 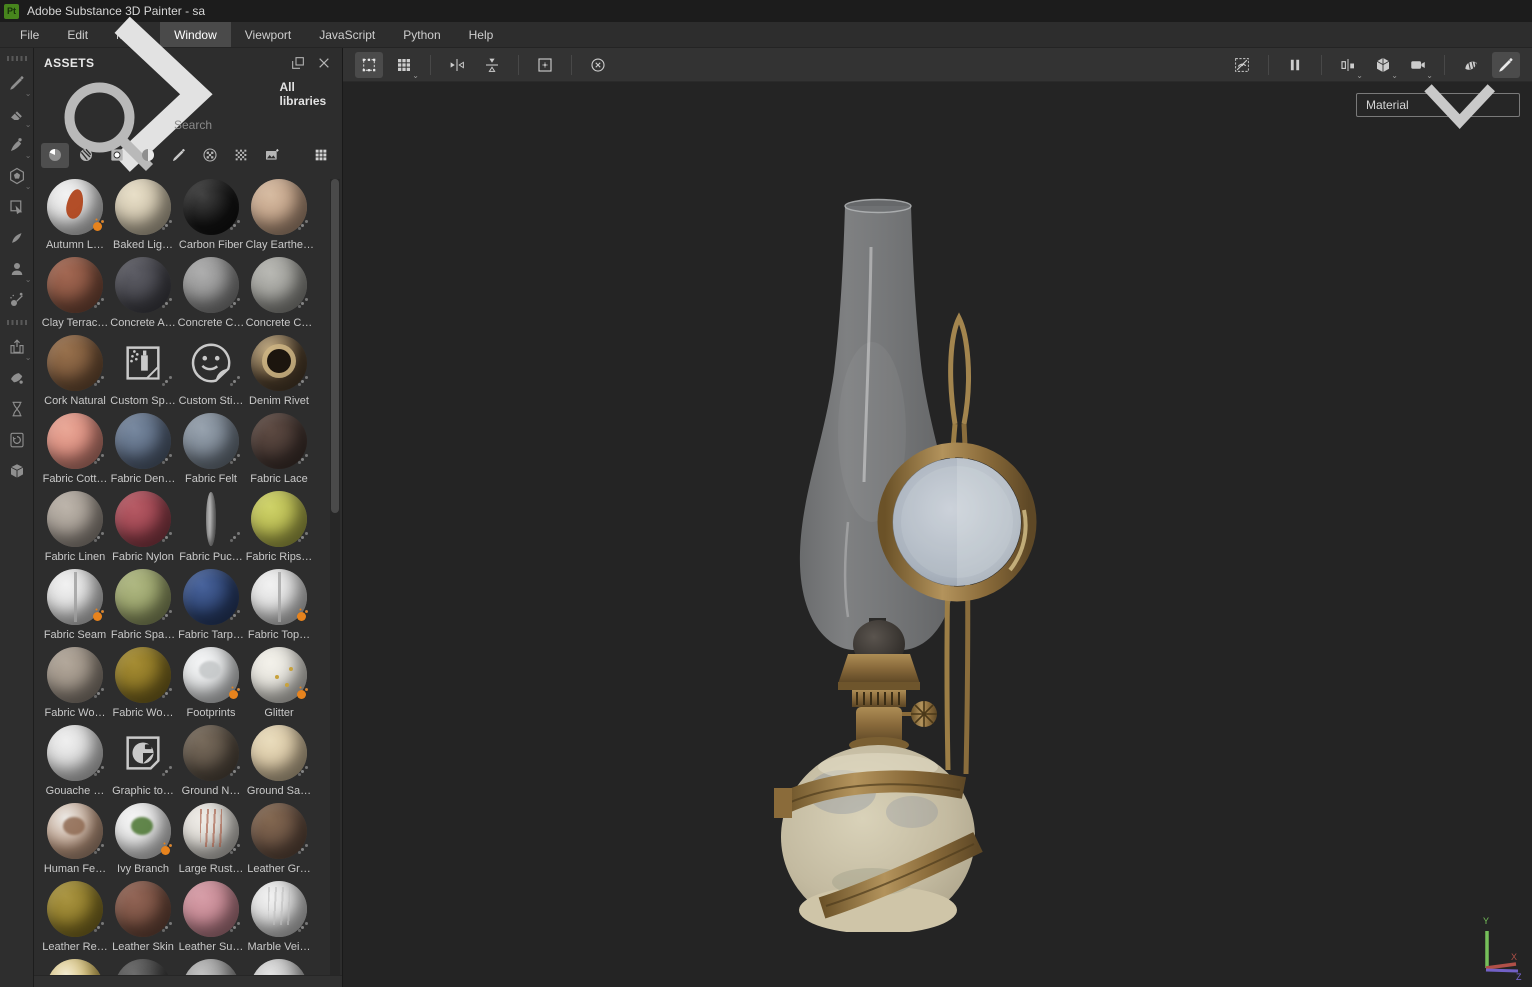 What do you see at coordinates (179, 155) in the screenshot?
I see `filter-brushes` at bounding box center [179, 155].